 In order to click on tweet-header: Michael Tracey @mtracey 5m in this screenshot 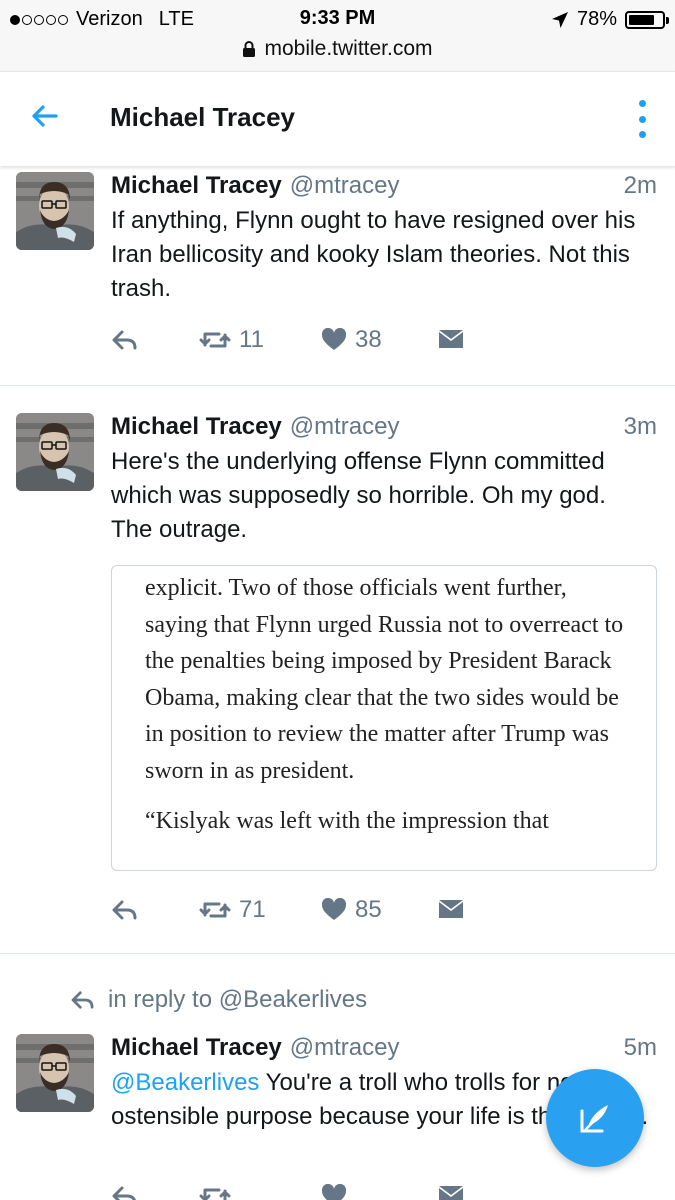, I will do `click(384, 1048)`.